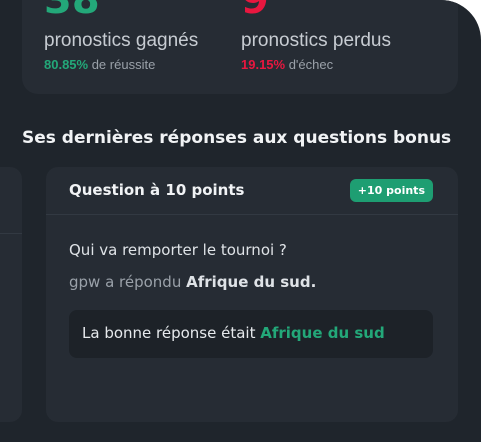  What do you see at coordinates (322, 333) in the screenshot?
I see `correct-answer-value: Afrique du sud` at bounding box center [322, 333].